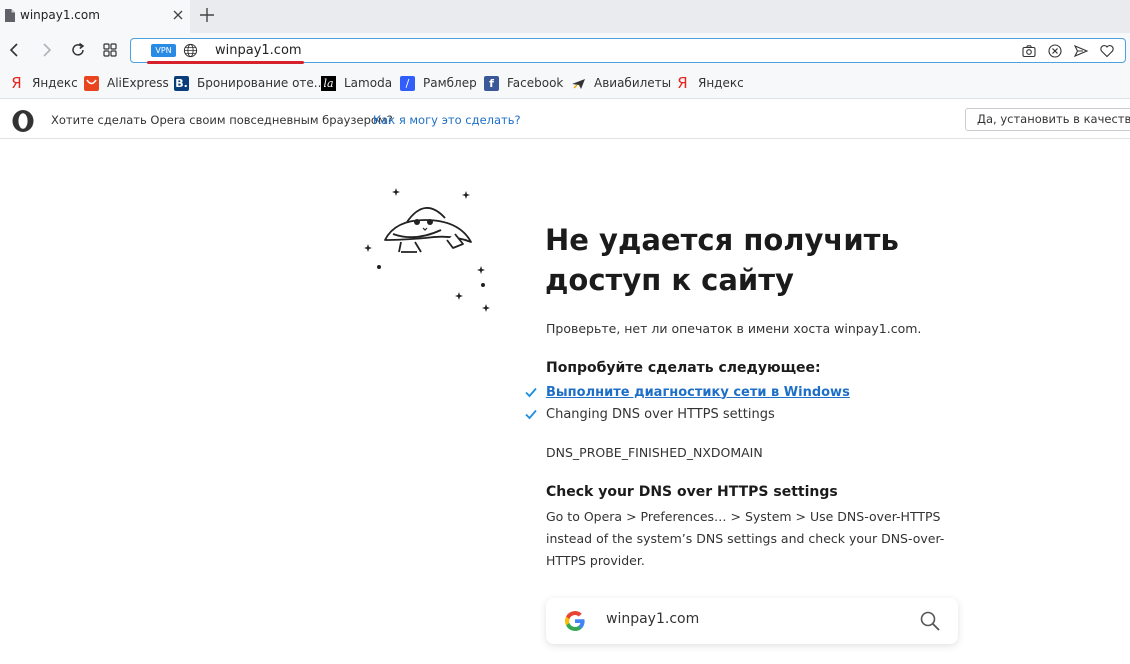 This screenshot has width=1130, height=664. I want to click on new-tab-icon, so click(207, 15).